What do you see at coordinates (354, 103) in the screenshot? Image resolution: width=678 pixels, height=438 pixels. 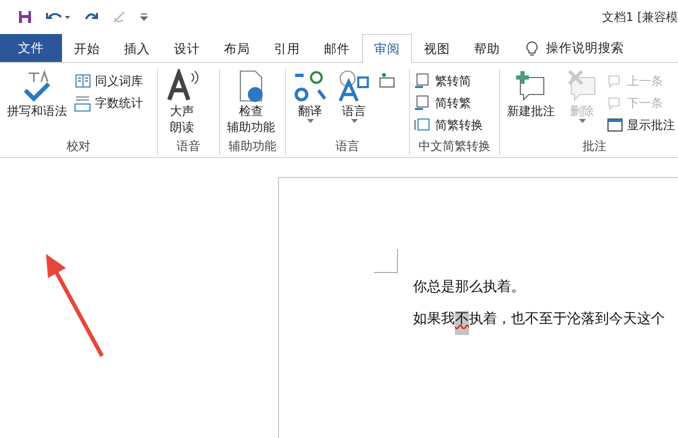 I see `ribbon-button: 语言` at bounding box center [354, 103].